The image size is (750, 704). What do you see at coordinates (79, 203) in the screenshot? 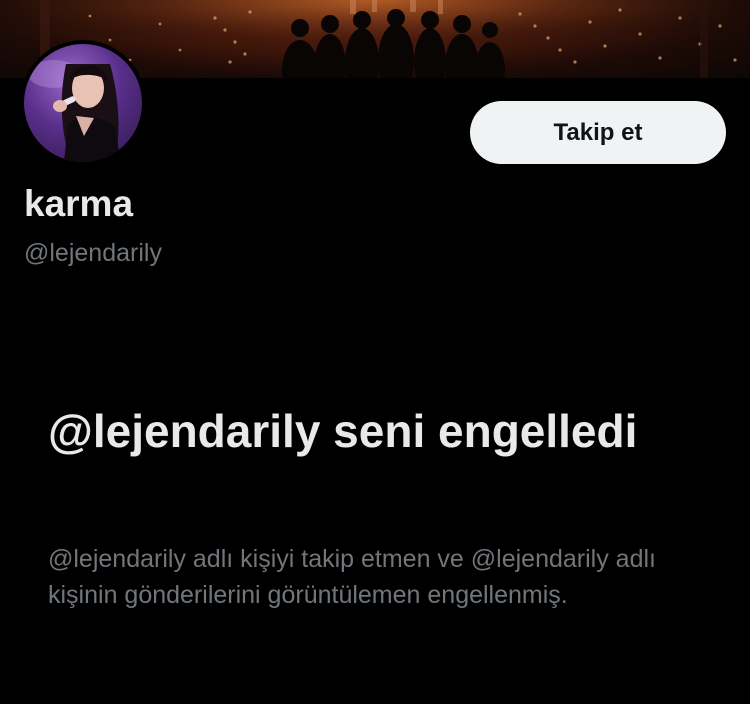
I see `profile-display-name: karma` at bounding box center [79, 203].